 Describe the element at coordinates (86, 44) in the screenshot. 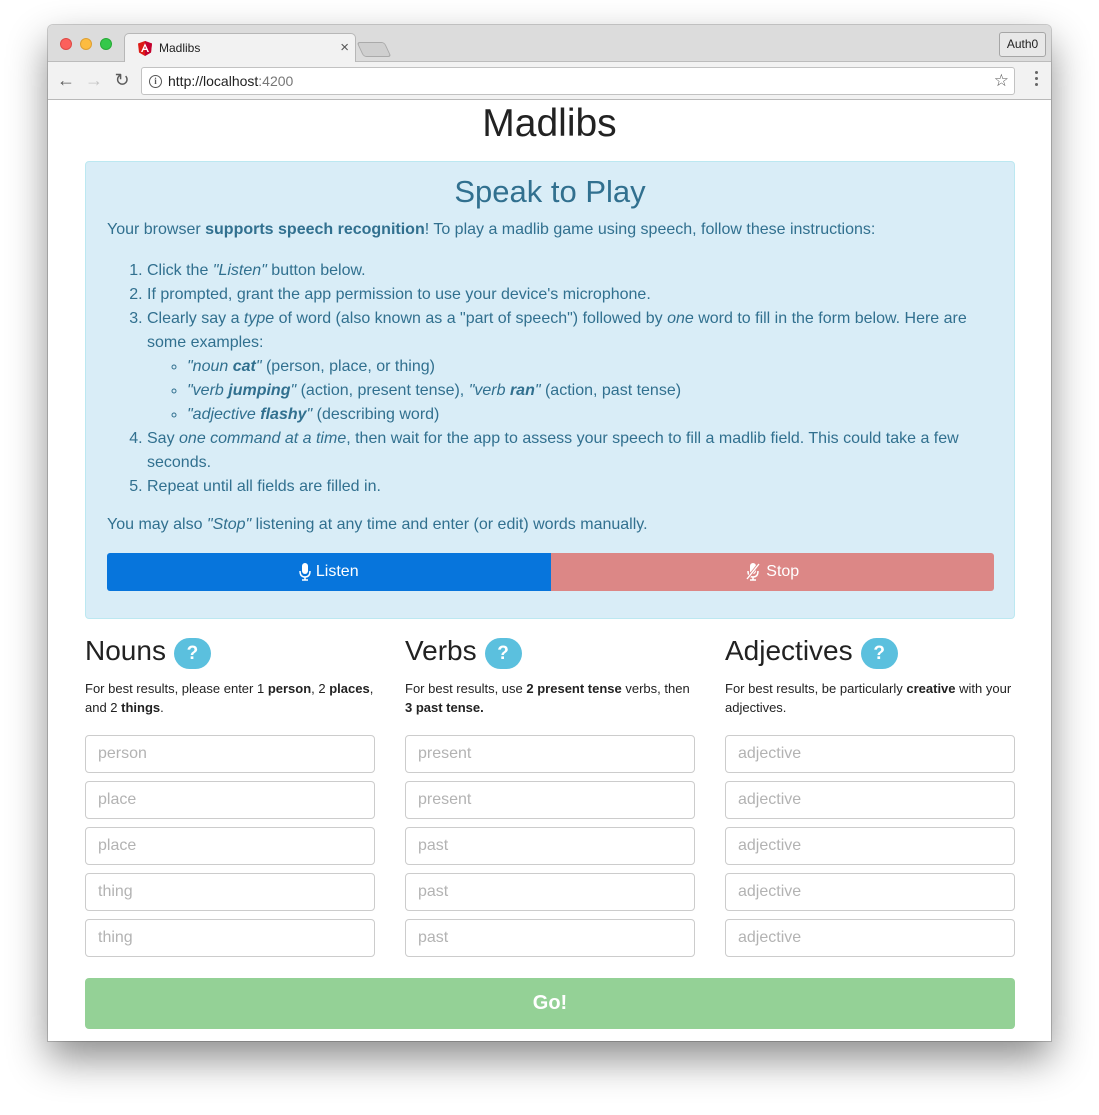

I see `minimize-window-button` at that location.